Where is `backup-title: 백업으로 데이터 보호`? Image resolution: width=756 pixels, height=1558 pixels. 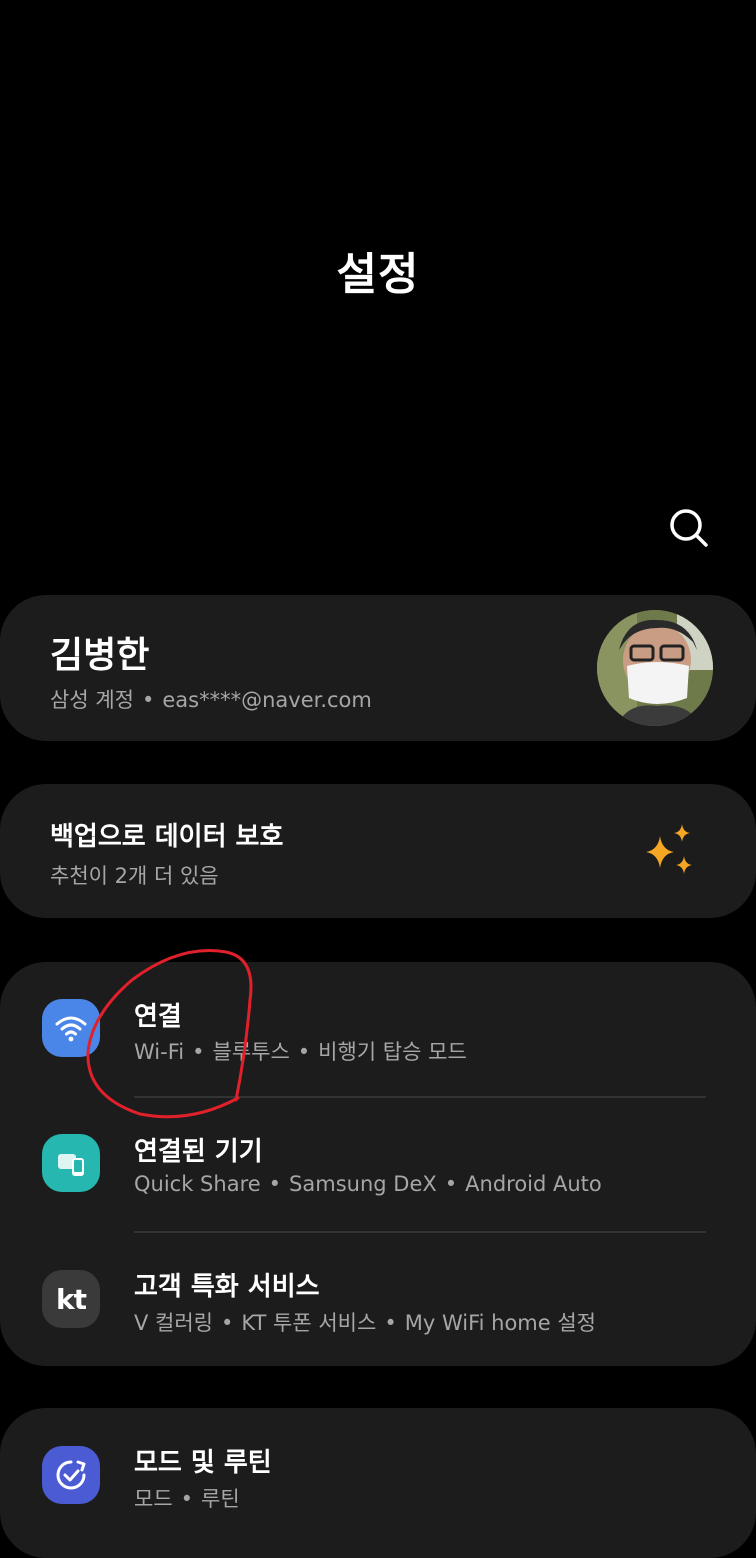 backup-title: 백업으로 데이터 보호 is located at coordinates (167, 837).